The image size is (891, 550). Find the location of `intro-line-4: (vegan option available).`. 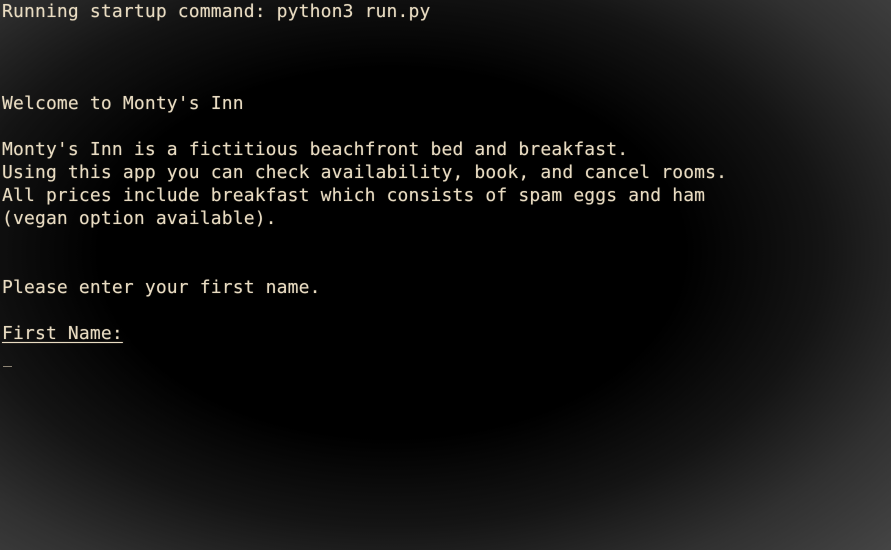

intro-line-4: (vegan option available). is located at coordinates (139, 218).